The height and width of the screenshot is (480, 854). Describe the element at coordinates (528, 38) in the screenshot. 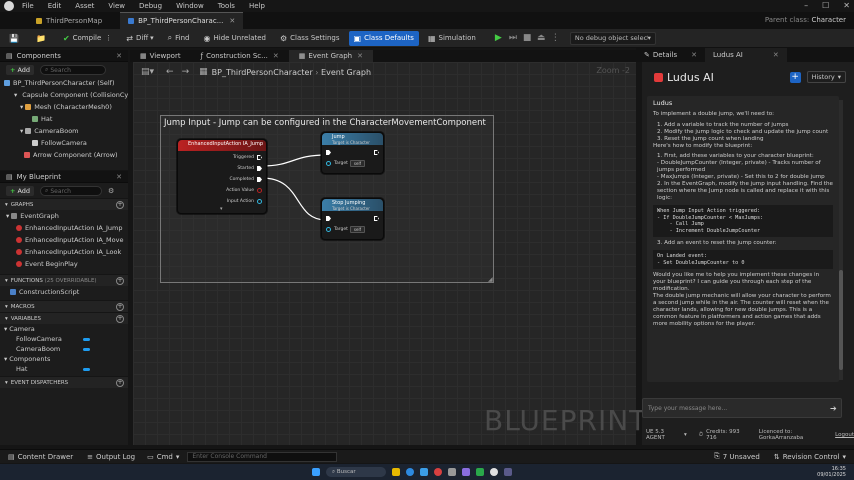

I see `stop-icon: ■` at that location.